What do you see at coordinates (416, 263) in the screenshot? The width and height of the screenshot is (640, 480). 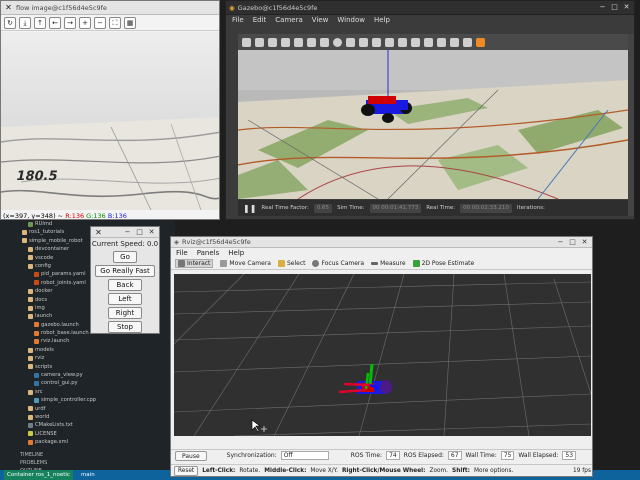 I see `pose-estimate-icon` at bounding box center [416, 263].